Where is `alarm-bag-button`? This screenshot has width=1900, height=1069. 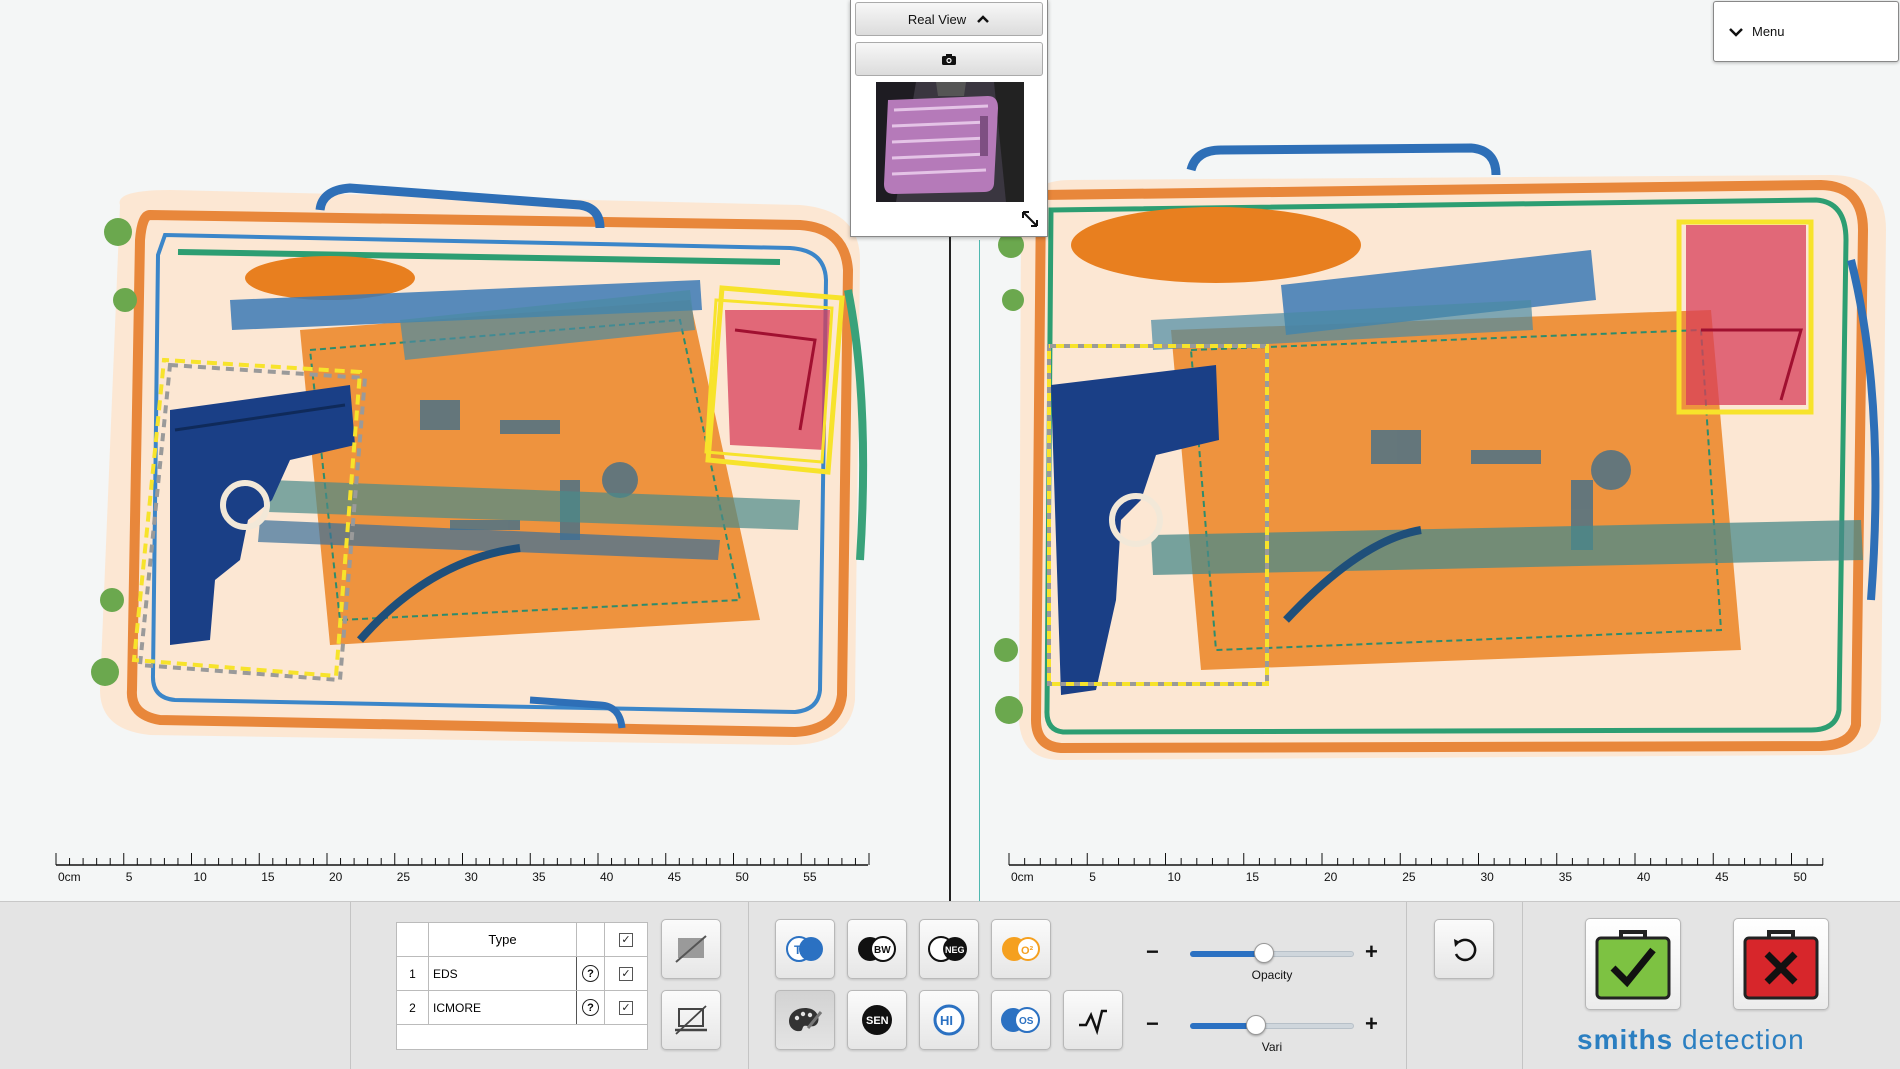 alarm-bag-button is located at coordinates (1781, 964).